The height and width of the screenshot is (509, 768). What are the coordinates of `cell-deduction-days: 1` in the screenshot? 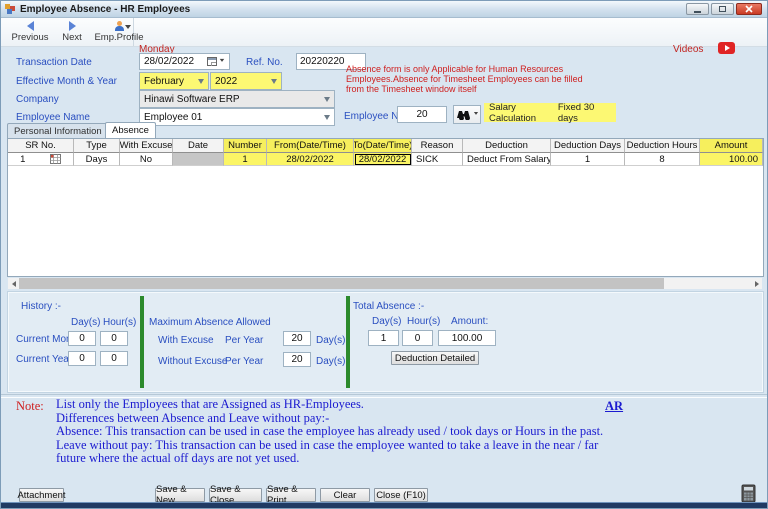 It's located at (588, 159).